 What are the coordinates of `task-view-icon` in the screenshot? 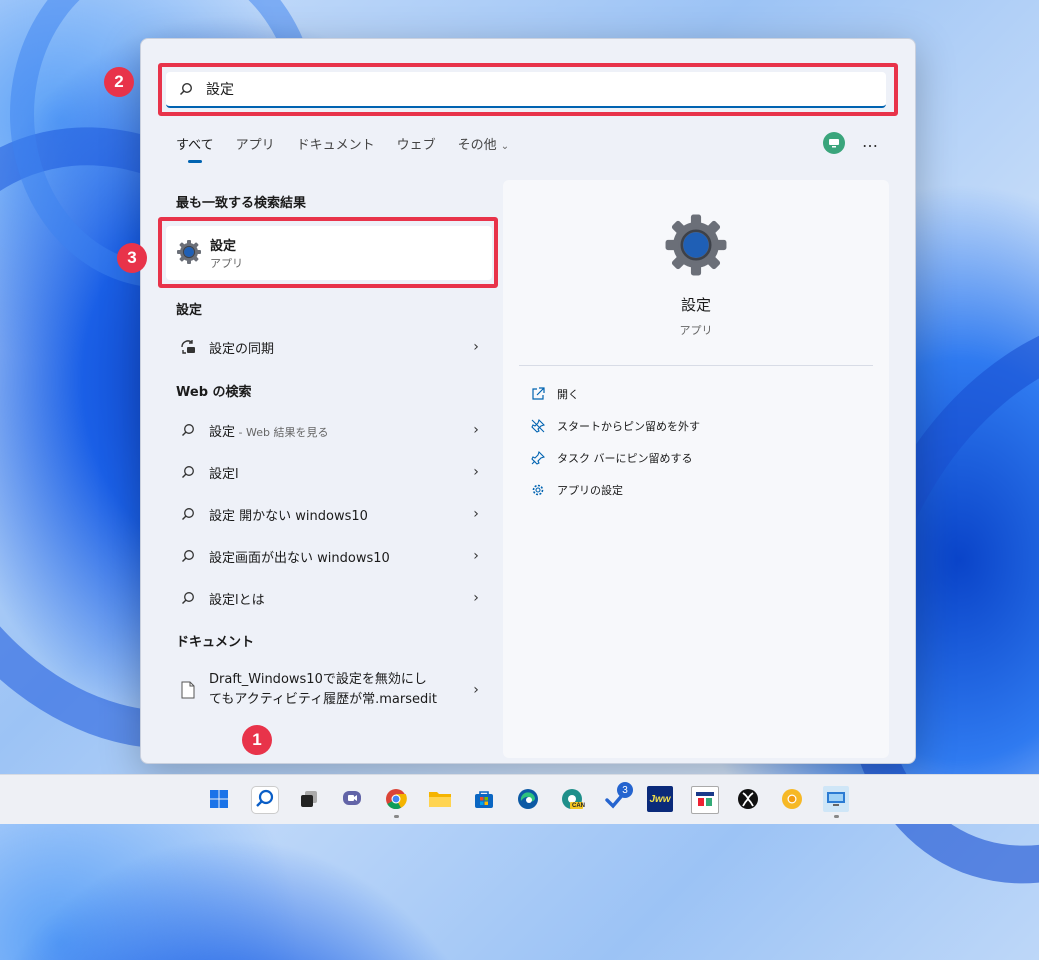 It's located at (309, 799).